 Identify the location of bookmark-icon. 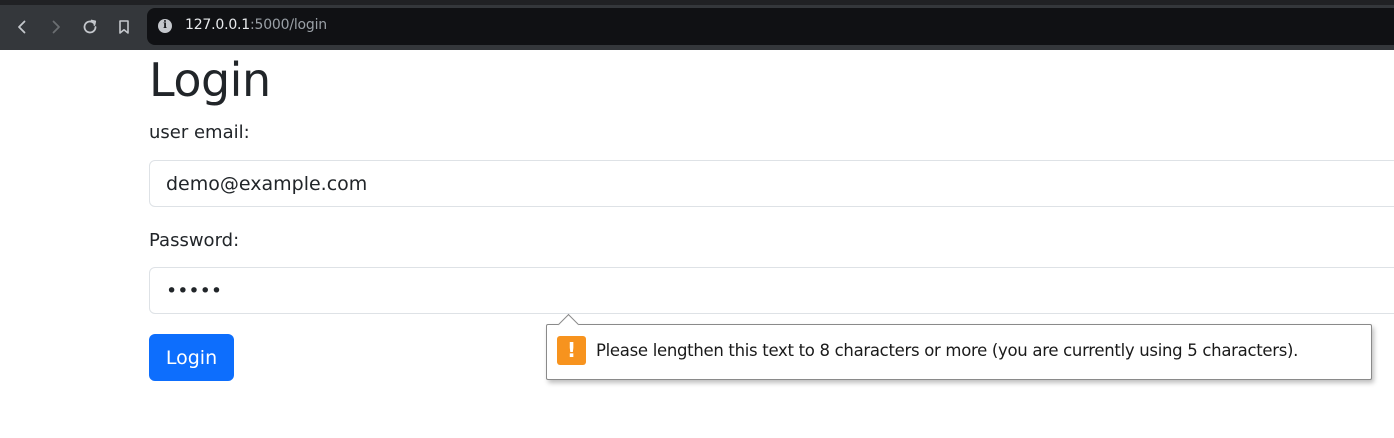
(124, 27).